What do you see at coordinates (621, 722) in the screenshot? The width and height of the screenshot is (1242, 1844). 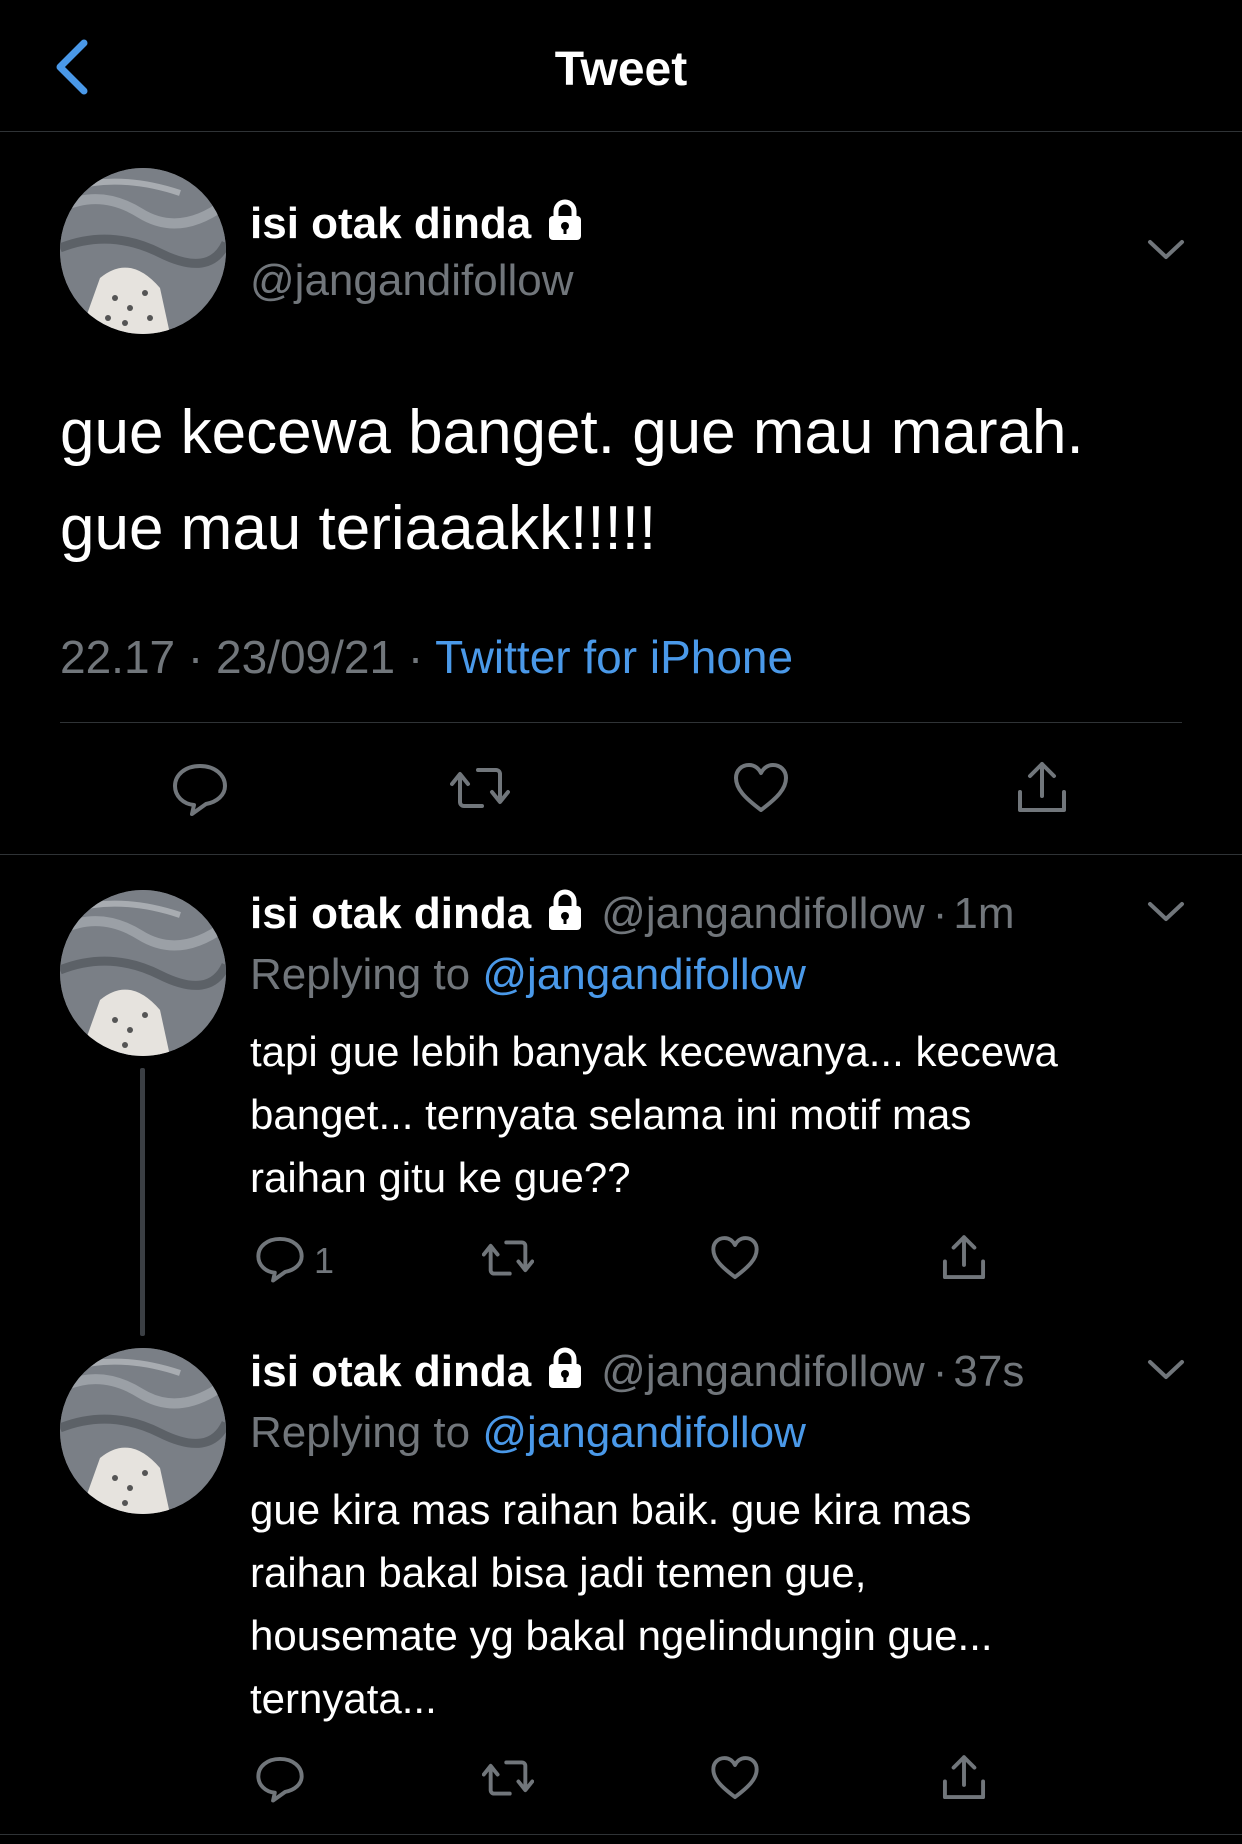 I see `divider` at bounding box center [621, 722].